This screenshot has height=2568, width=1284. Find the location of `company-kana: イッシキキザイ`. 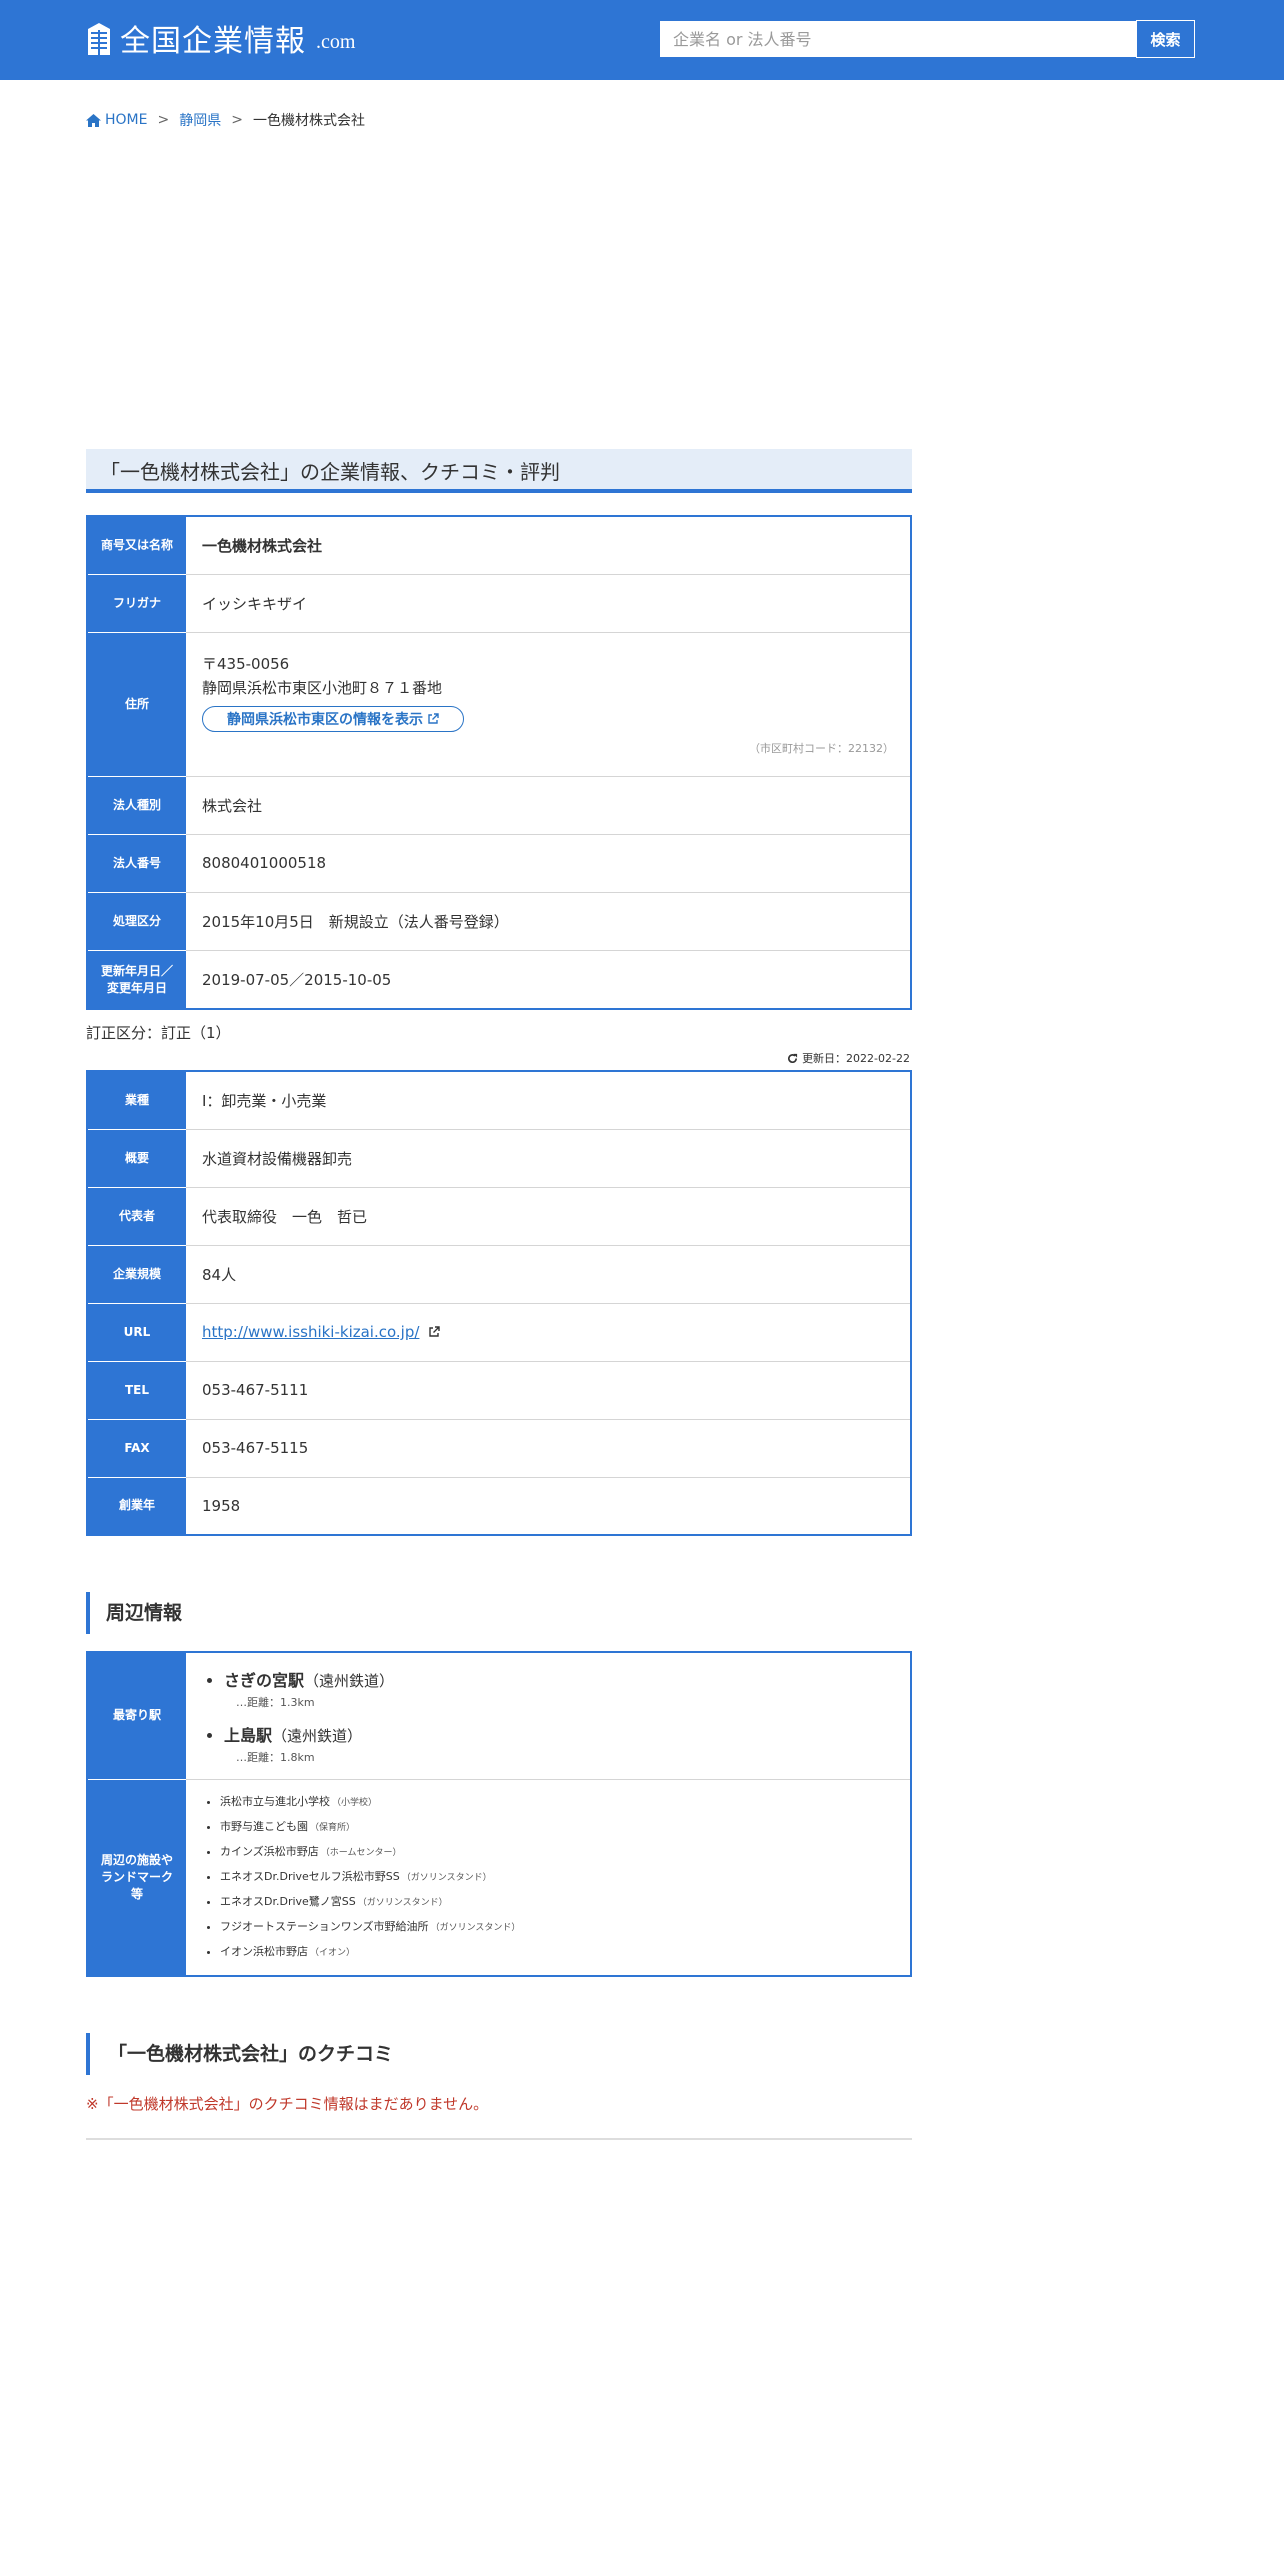

company-kana: イッシキキザイ is located at coordinates (548, 603).